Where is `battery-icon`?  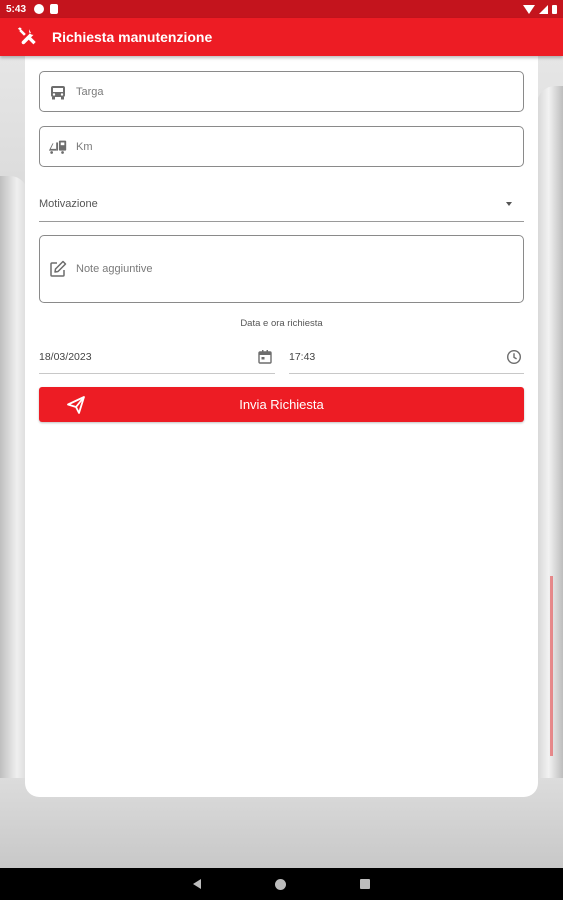 battery-icon is located at coordinates (554, 9).